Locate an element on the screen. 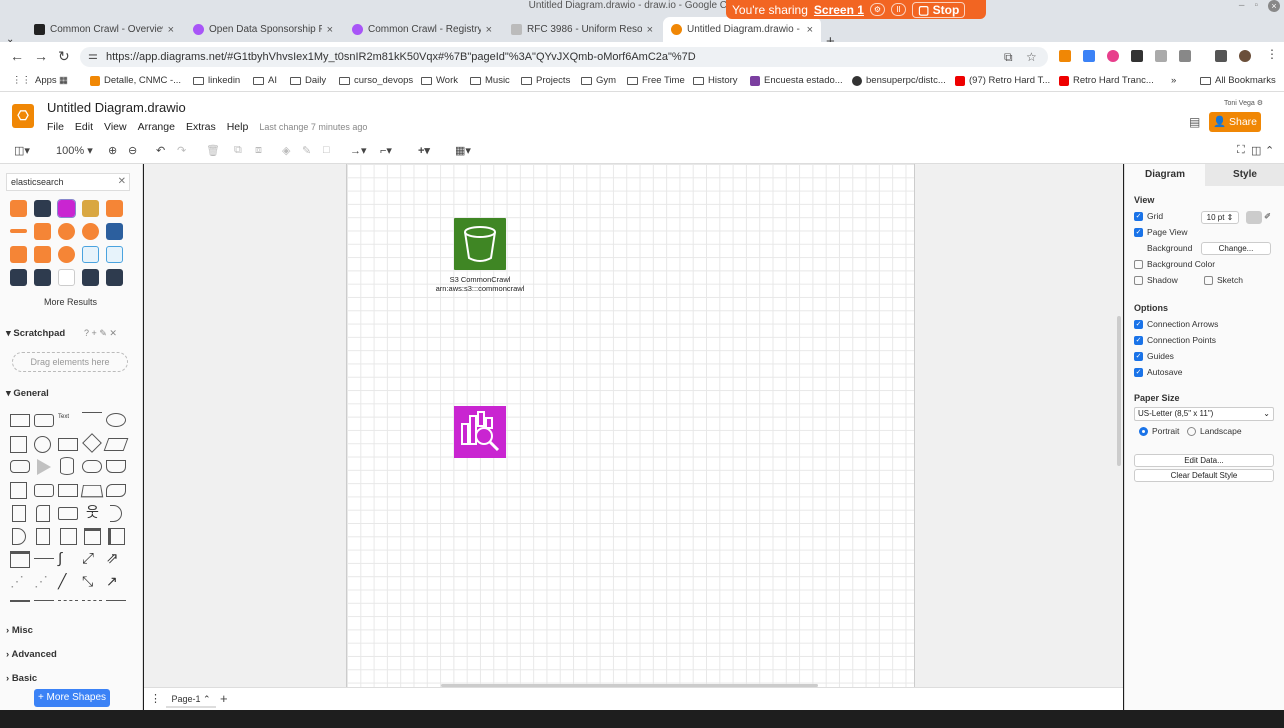  zoom-out-icon: ⊖ is located at coordinates (132, 150).